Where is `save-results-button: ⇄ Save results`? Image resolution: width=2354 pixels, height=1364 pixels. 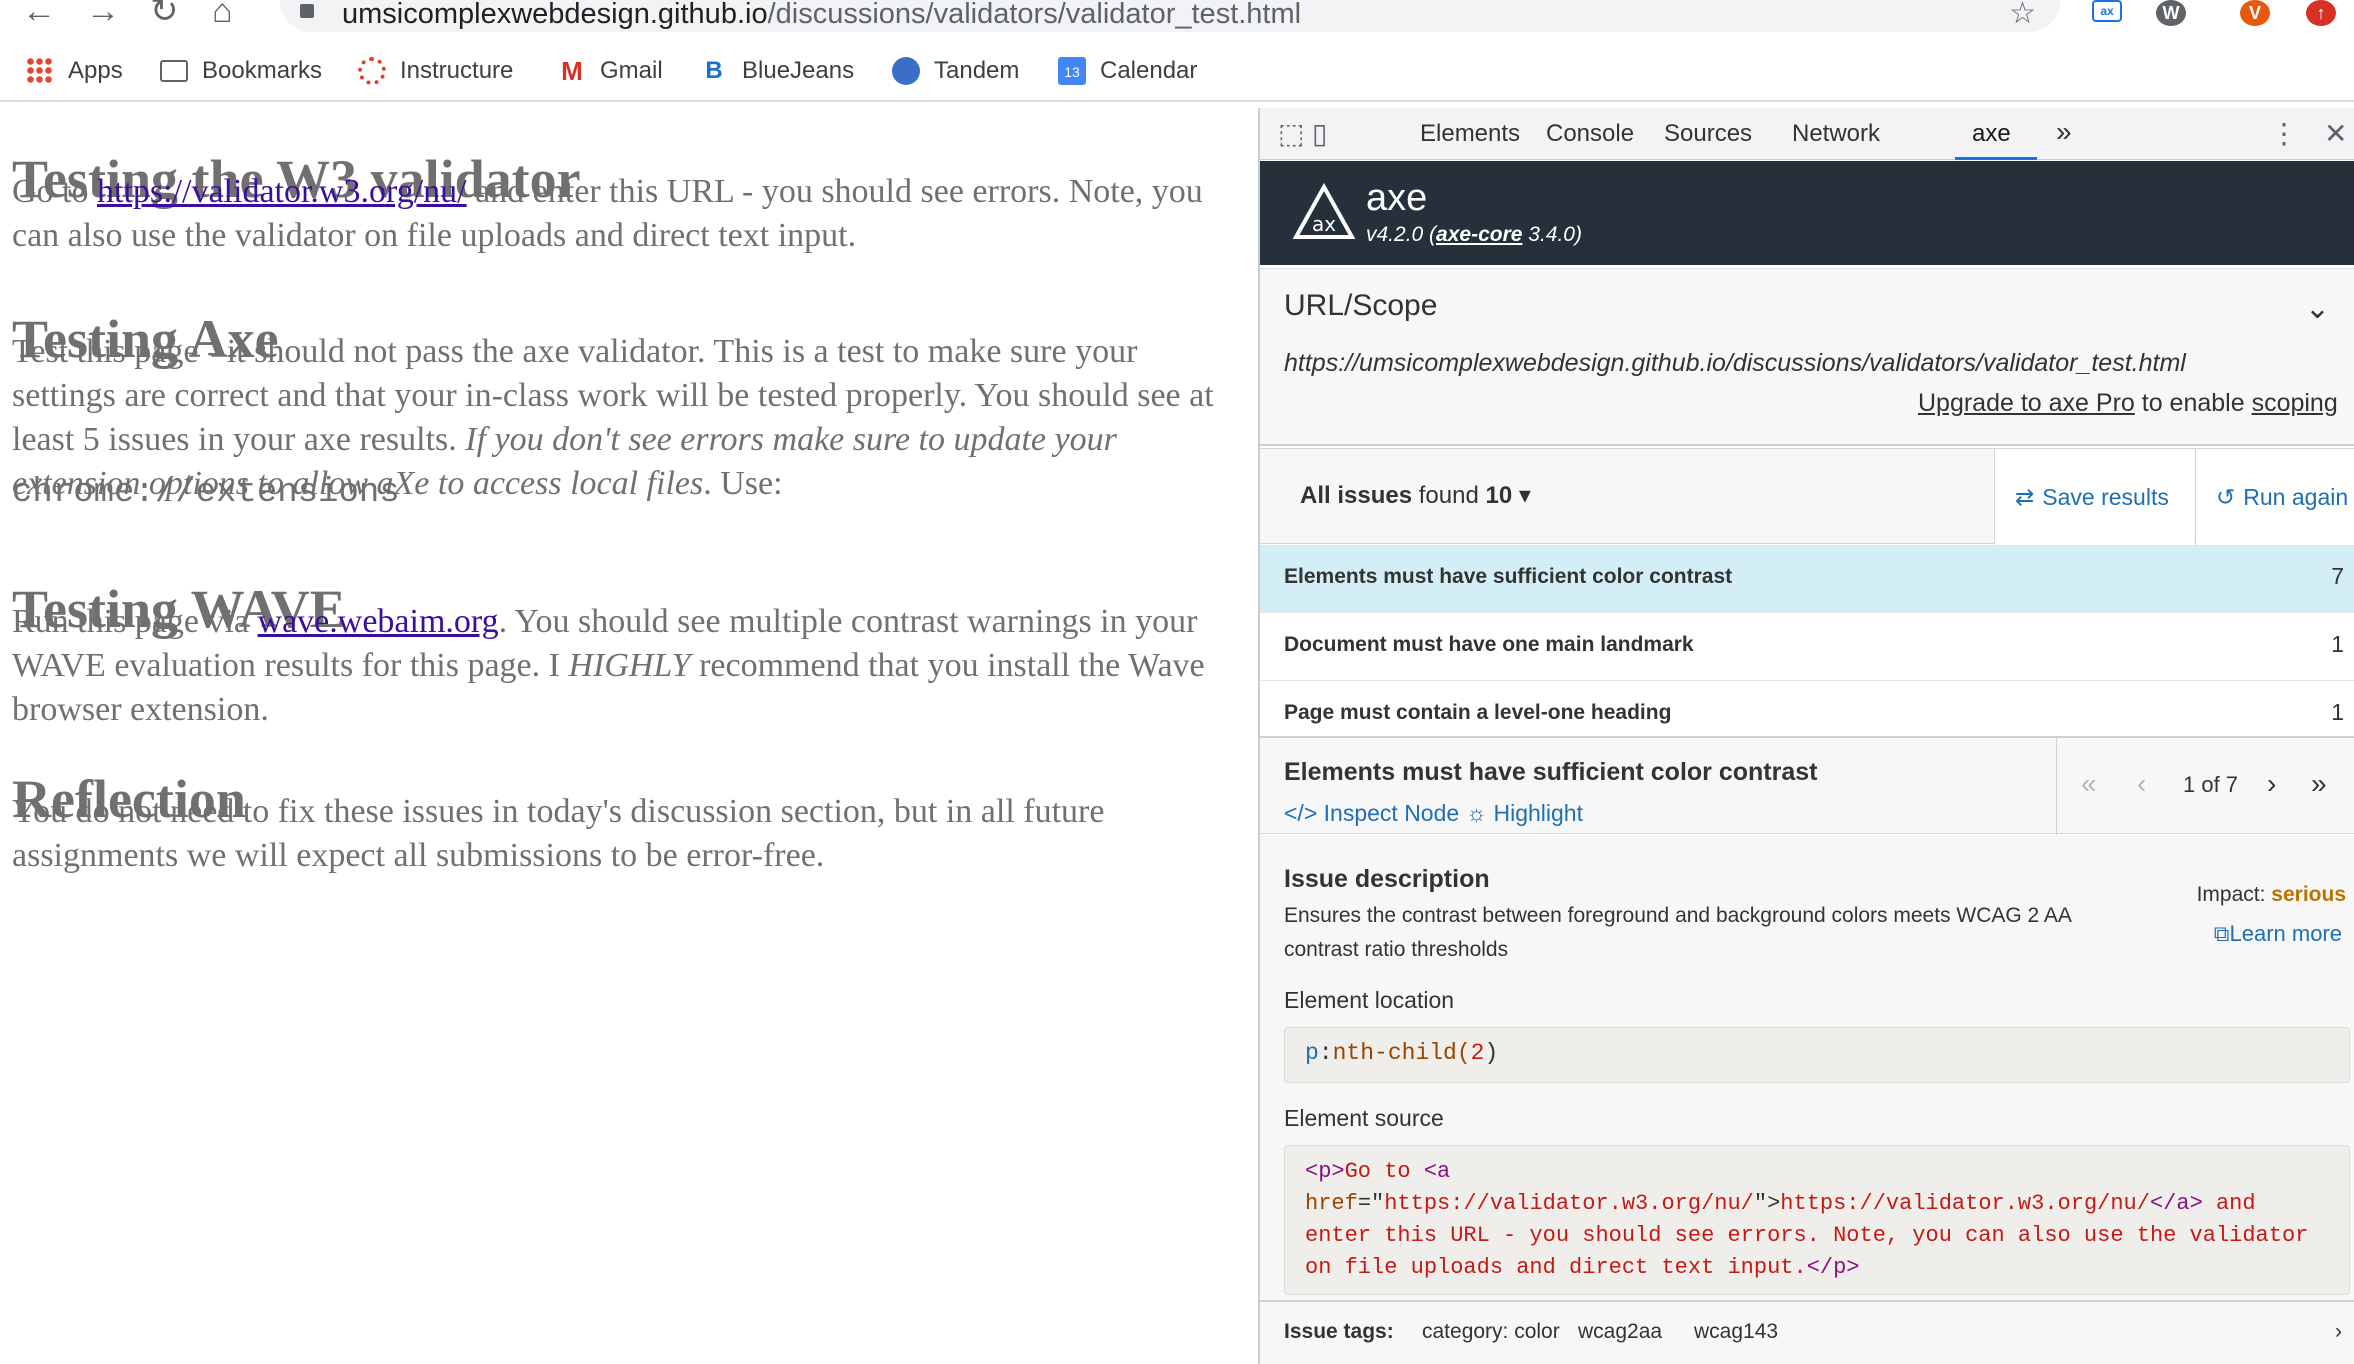
save-results-button: ⇄ Save results is located at coordinates (2094, 497).